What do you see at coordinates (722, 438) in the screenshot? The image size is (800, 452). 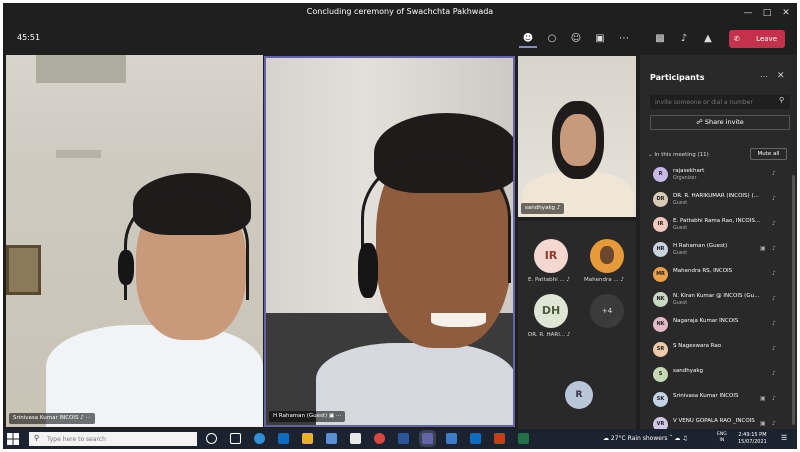 I see `language-indicator: ENG IN` at bounding box center [722, 438].